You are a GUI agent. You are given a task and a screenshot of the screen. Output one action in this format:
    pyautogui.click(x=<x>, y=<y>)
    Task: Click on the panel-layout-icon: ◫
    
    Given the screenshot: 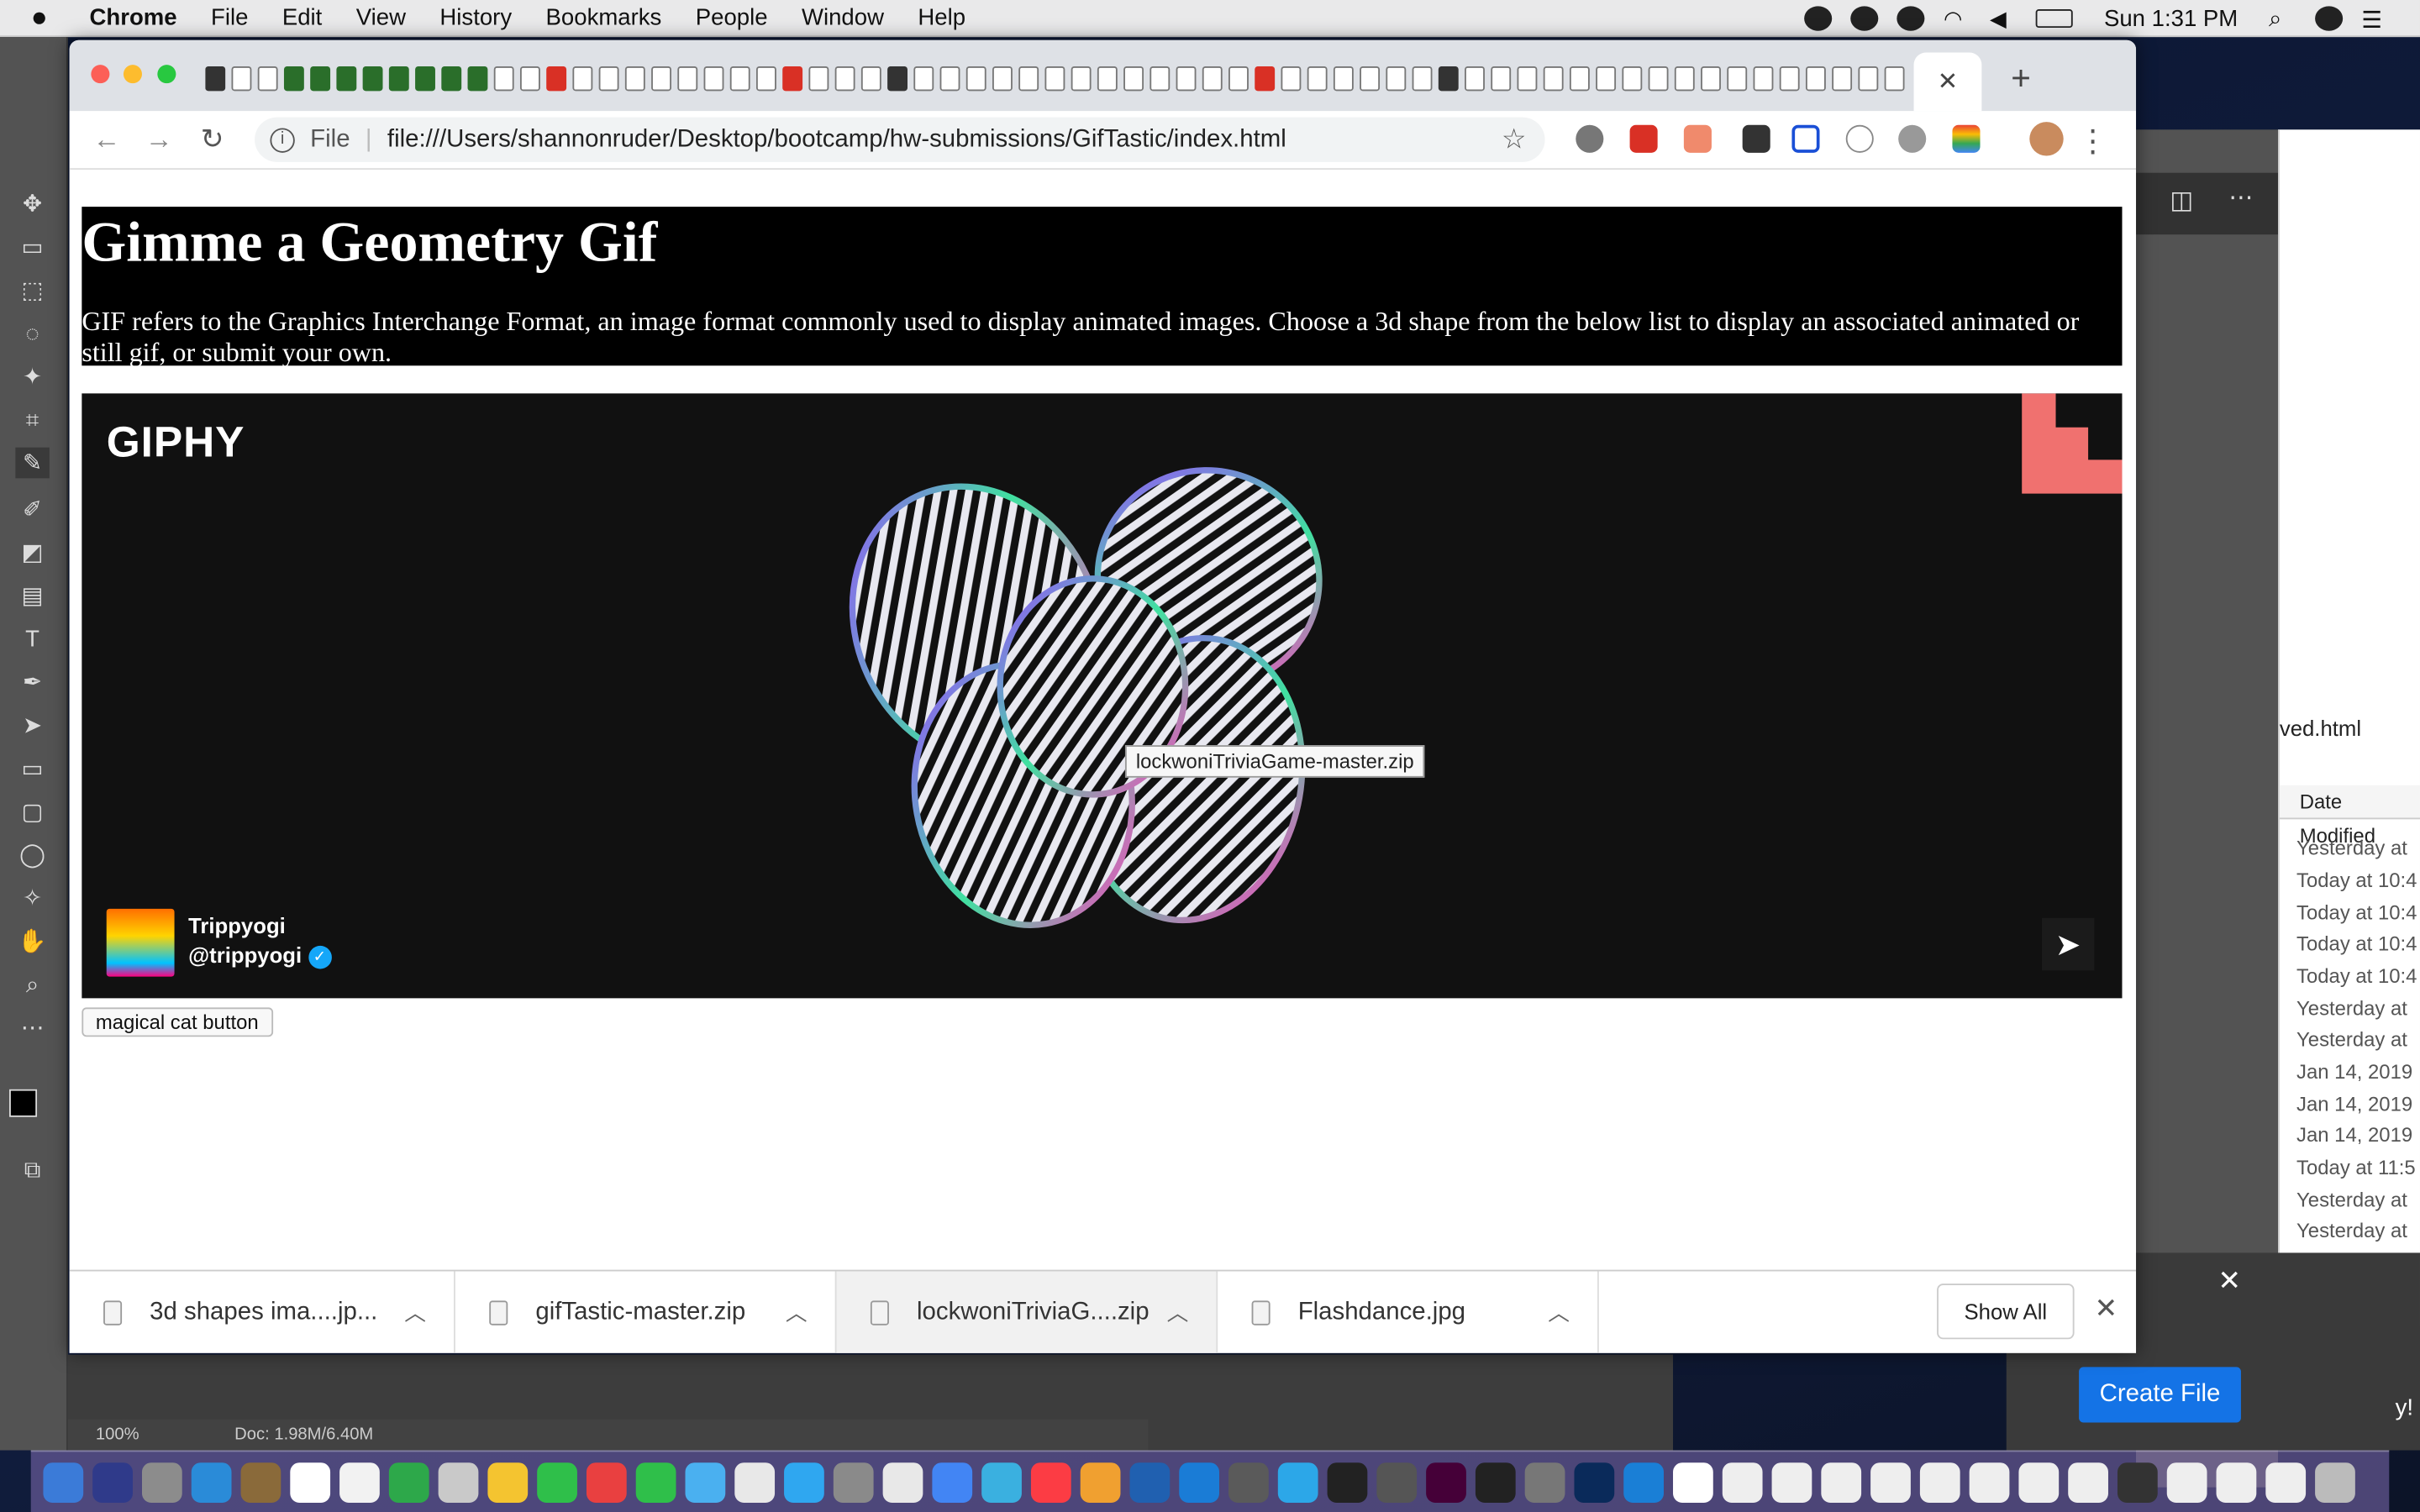 What is the action you would take?
    pyautogui.click(x=2181, y=200)
    